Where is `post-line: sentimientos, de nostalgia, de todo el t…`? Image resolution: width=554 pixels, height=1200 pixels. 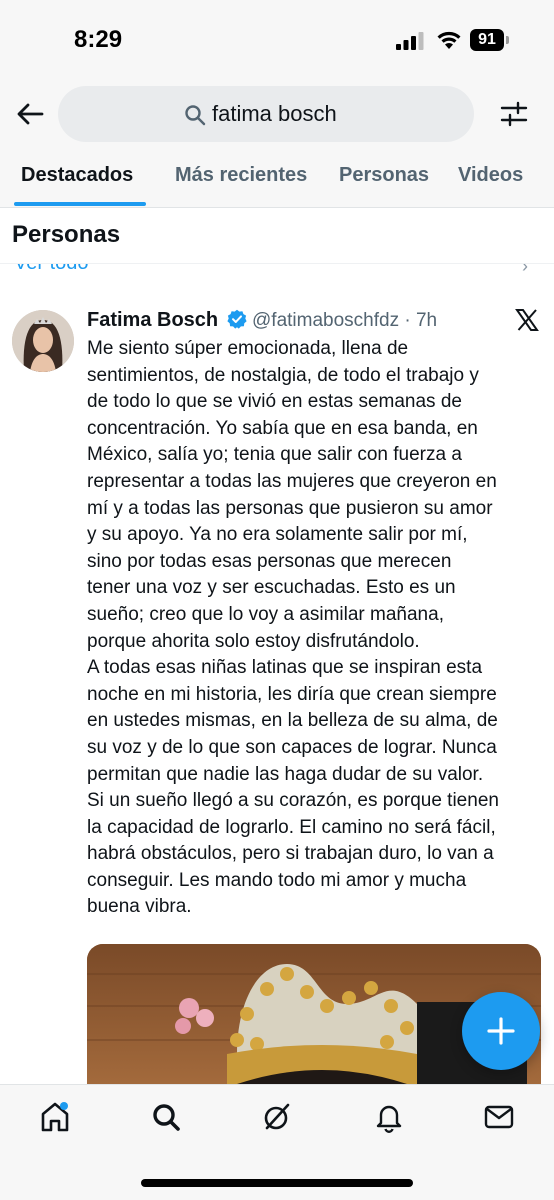 post-line: sentimientos, de nostalgia, de todo el t… is located at coordinates (283, 375).